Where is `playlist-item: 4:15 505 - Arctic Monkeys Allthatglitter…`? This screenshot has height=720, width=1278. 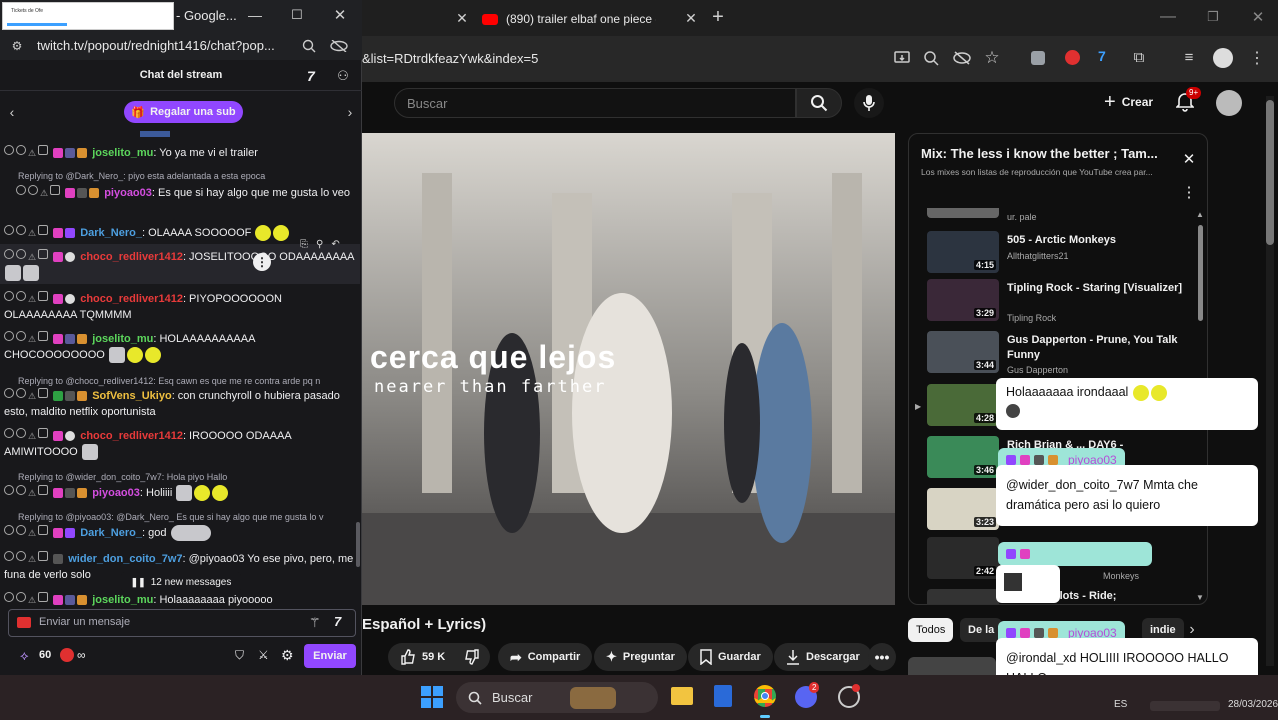
playlist-item: 4:15 505 - Arctic Monkeys Allthatglitter… is located at coordinates (1058, 255).